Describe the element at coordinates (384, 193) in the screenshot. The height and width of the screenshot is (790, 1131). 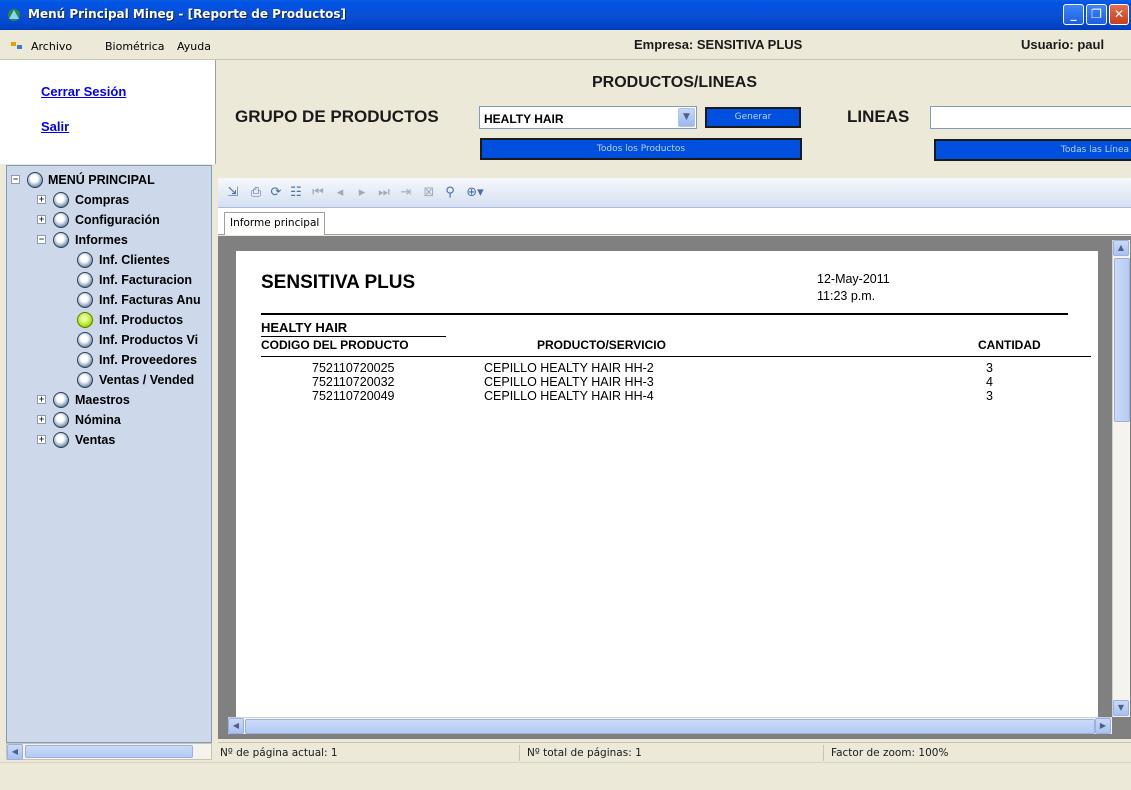
I see `last-page-icon: ⏭` at that location.